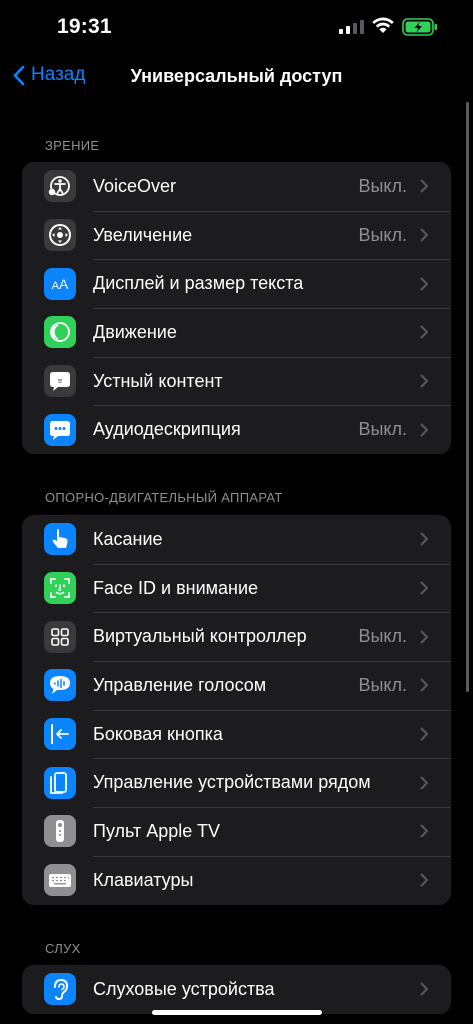 Image resolution: width=473 pixels, height=1024 pixels. I want to click on page-title: Универсальный доступ, so click(236, 76).